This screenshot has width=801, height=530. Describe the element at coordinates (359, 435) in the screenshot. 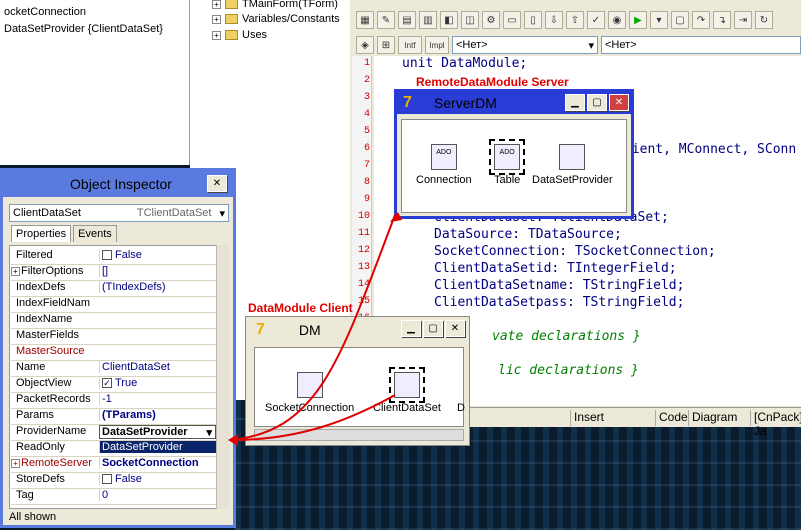

I see `dm-scrollbar` at that location.